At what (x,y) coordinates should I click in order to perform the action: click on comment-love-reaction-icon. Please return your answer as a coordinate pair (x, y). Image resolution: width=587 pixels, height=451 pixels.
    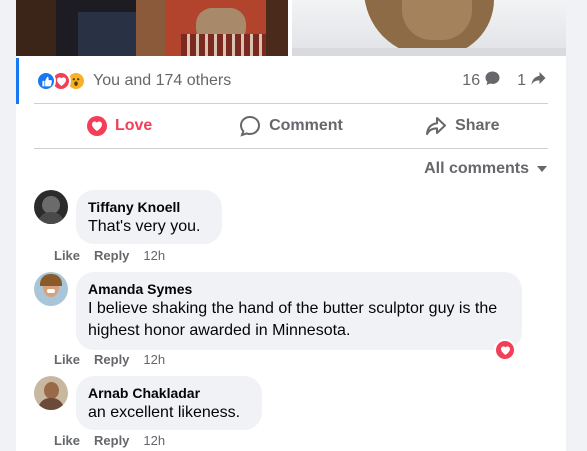
    Looking at the image, I should click on (505, 350).